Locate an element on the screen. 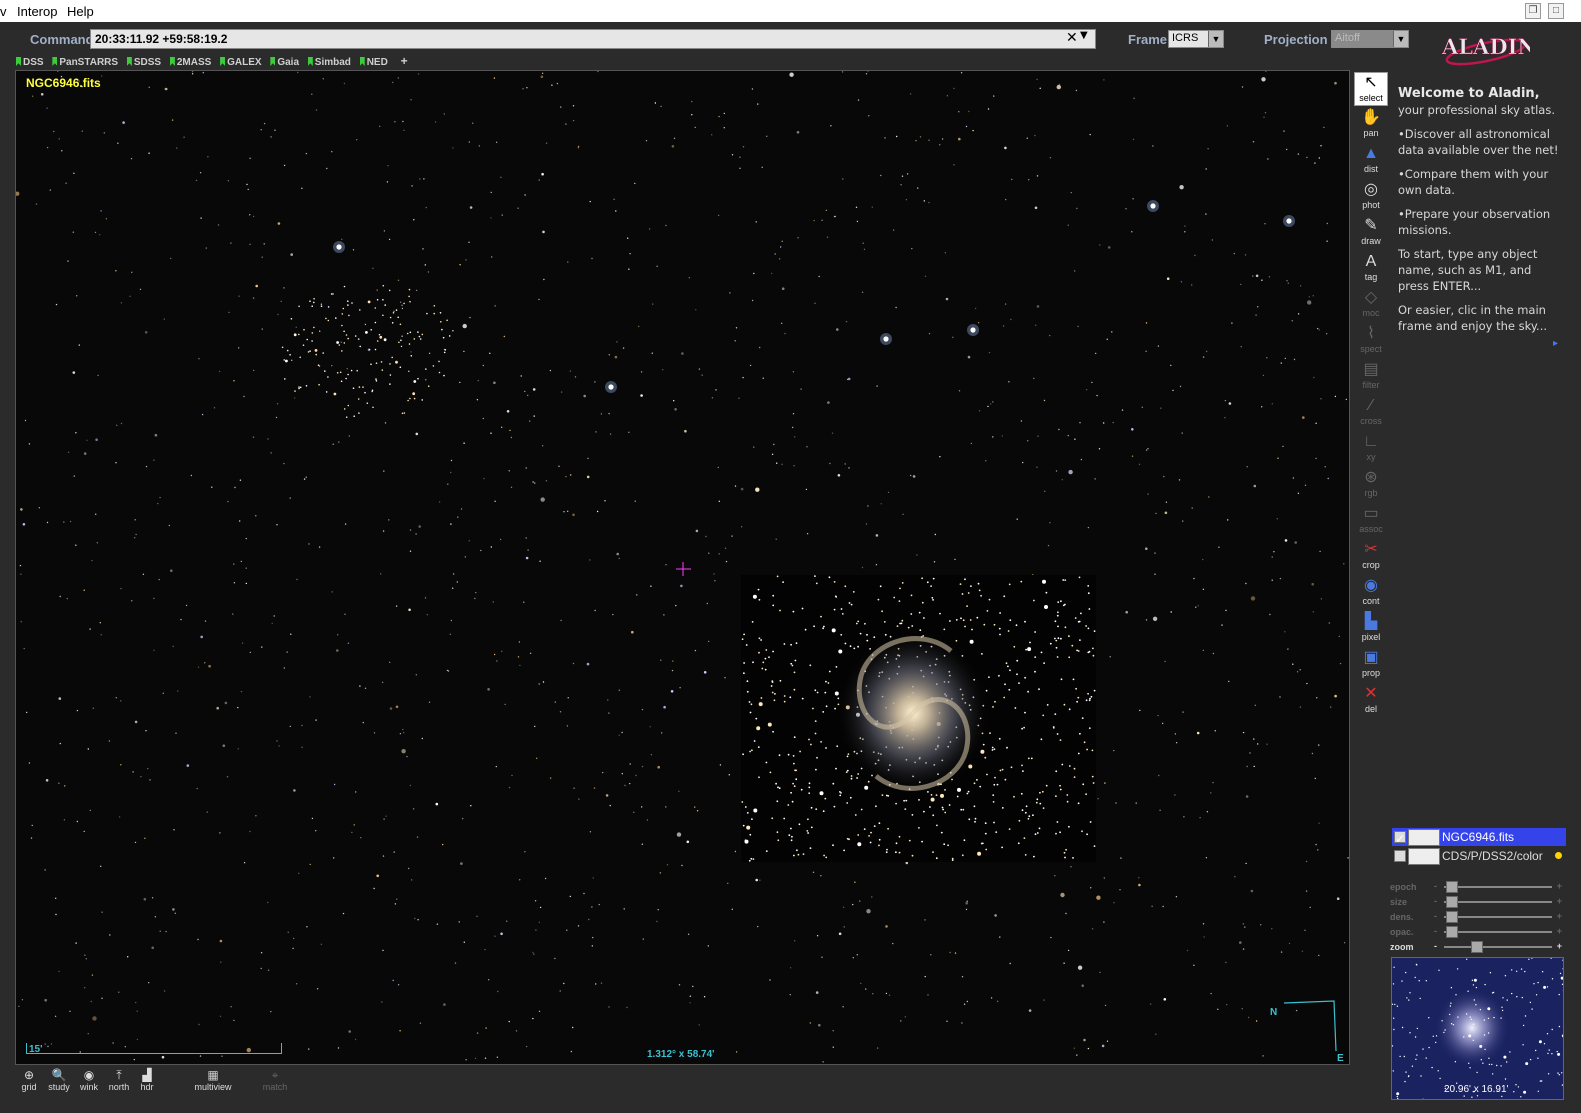 The width and height of the screenshot is (1581, 1113). layer-visibility-checkbox: ✓ is located at coordinates (1400, 838).